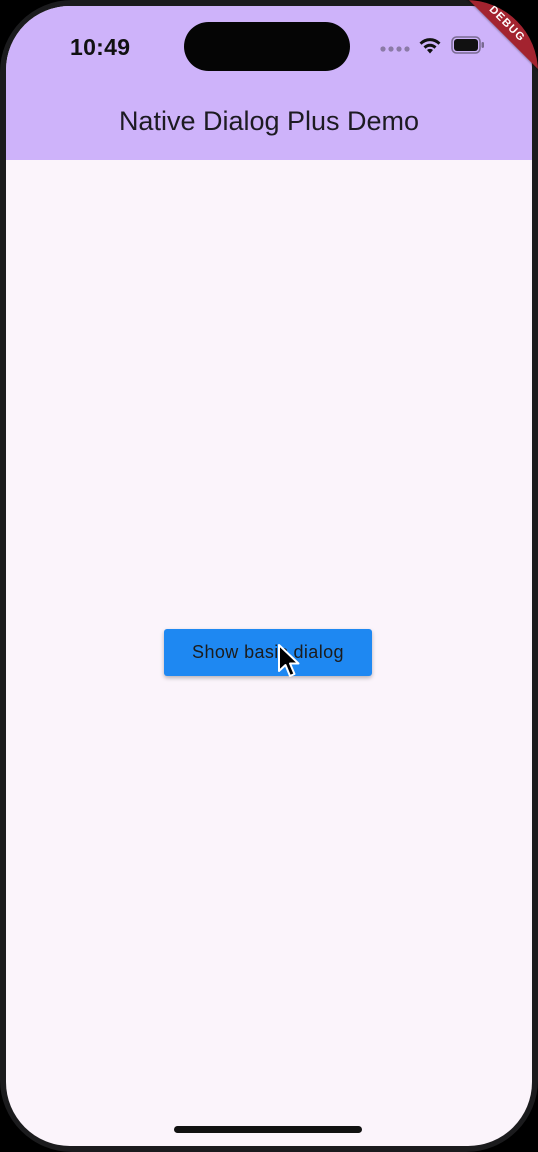  What do you see at coordinates (395, 49) in the screenshot?
I see `signal-dots-icon` at bounding box center [395, 49].